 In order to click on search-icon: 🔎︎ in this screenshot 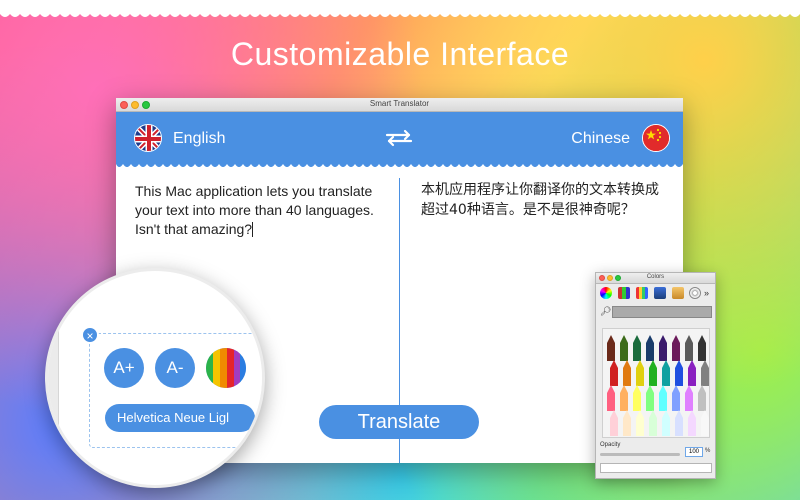, I will do `click(606, 311)`.